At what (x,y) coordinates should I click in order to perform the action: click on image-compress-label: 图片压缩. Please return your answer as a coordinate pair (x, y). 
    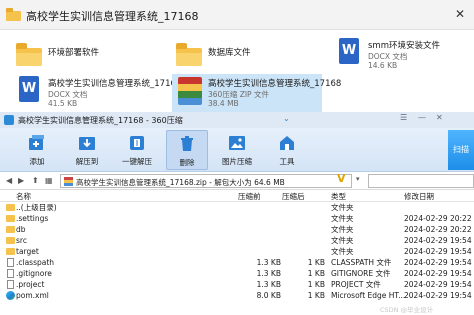
    Looking at the image, I should click on (237, 161).